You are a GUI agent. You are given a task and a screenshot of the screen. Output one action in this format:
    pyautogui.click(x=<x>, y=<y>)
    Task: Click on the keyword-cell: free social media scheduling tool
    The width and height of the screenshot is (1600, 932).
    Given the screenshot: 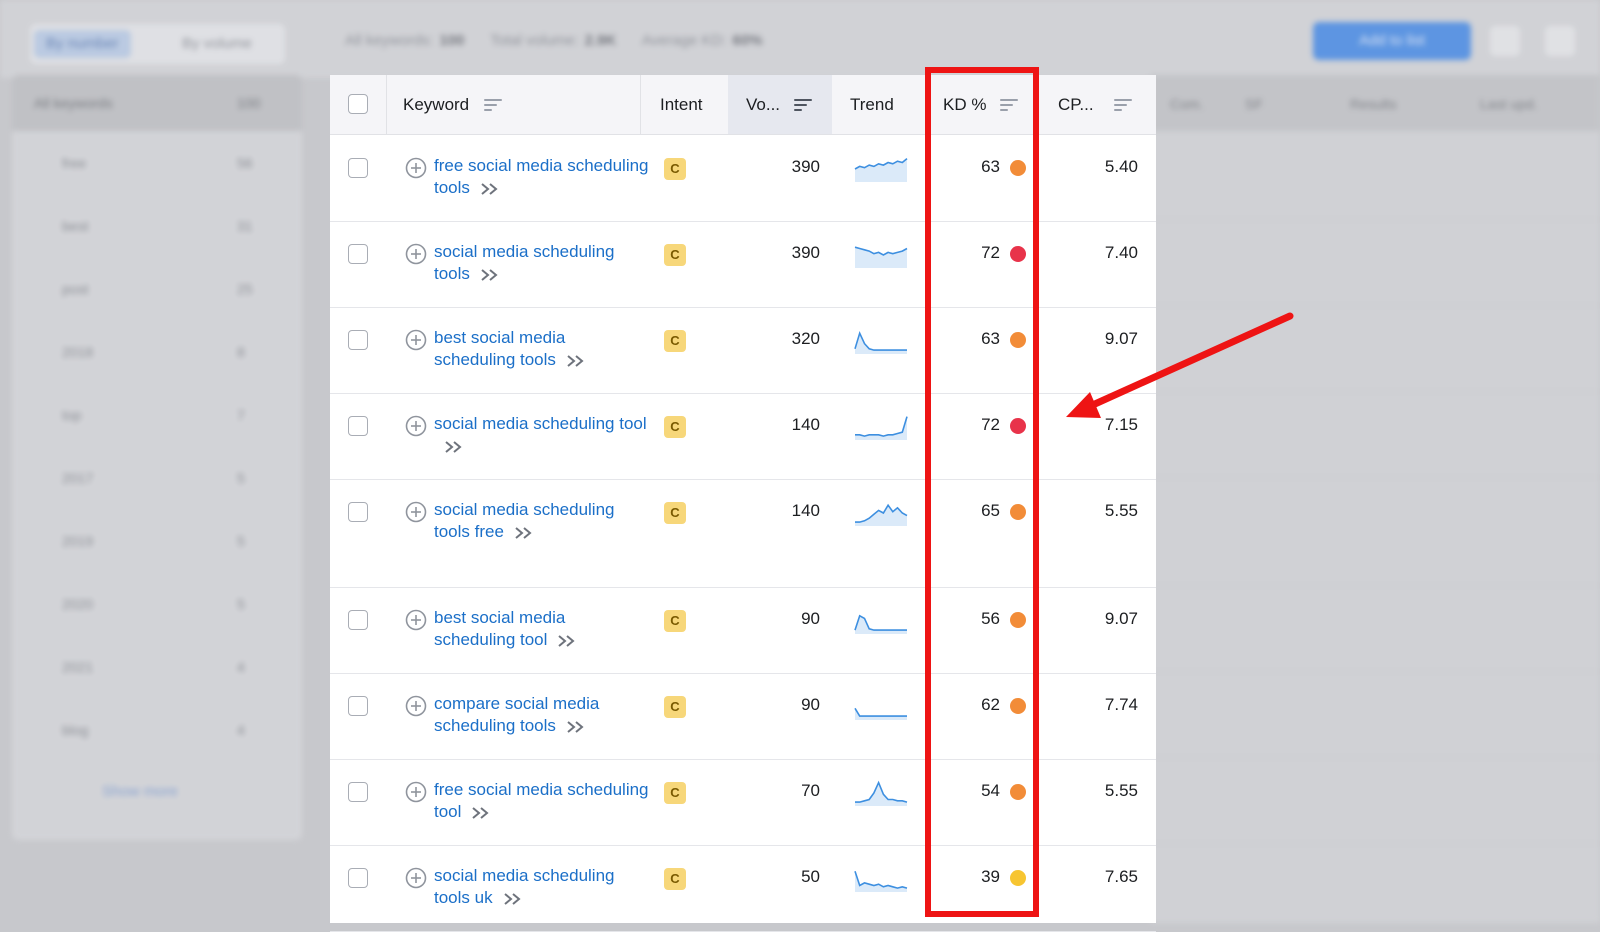 What is the action you would take?
    pyautogui.click(x=541, y=801)
    